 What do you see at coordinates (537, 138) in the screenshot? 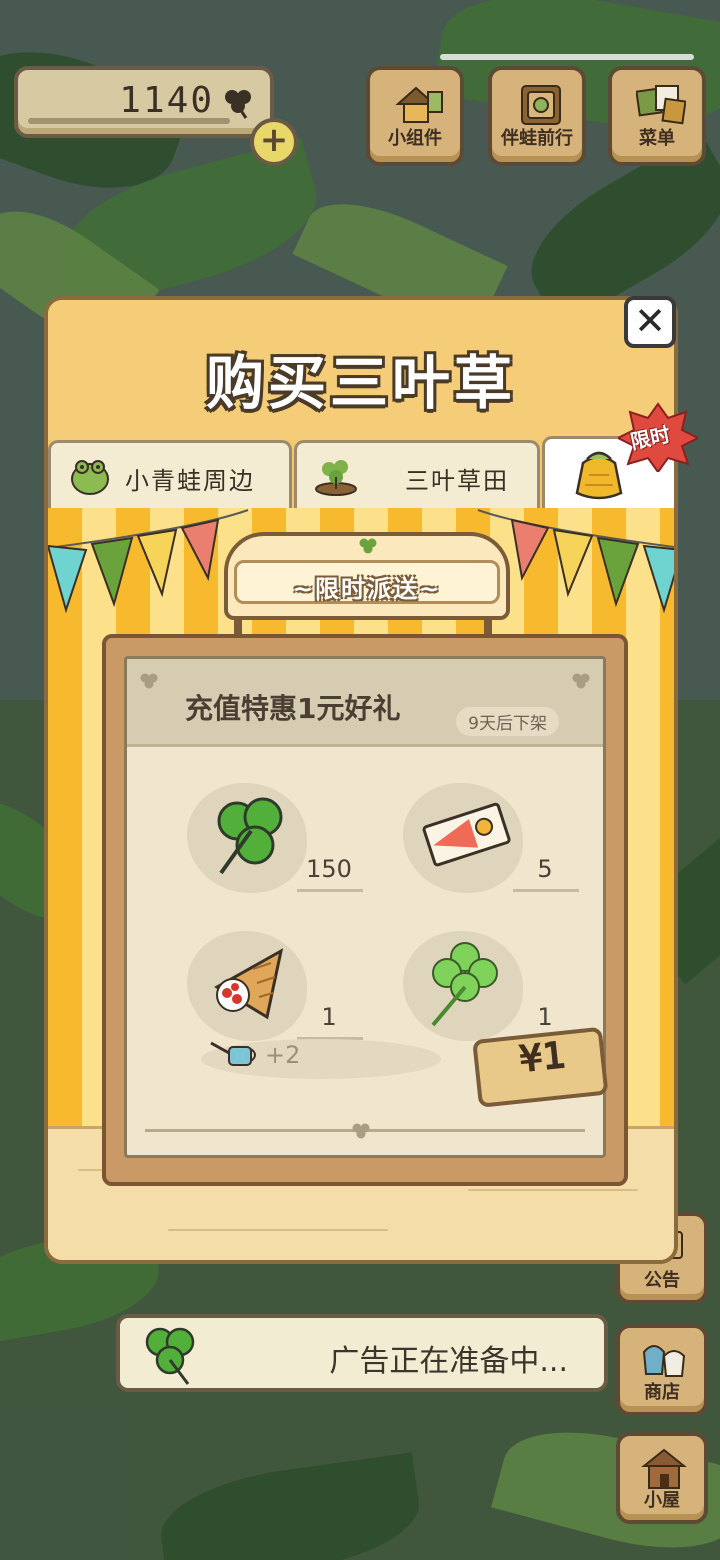
I see `frog-travel-label: 伴蛙前行` at bounding box center [537, 138].